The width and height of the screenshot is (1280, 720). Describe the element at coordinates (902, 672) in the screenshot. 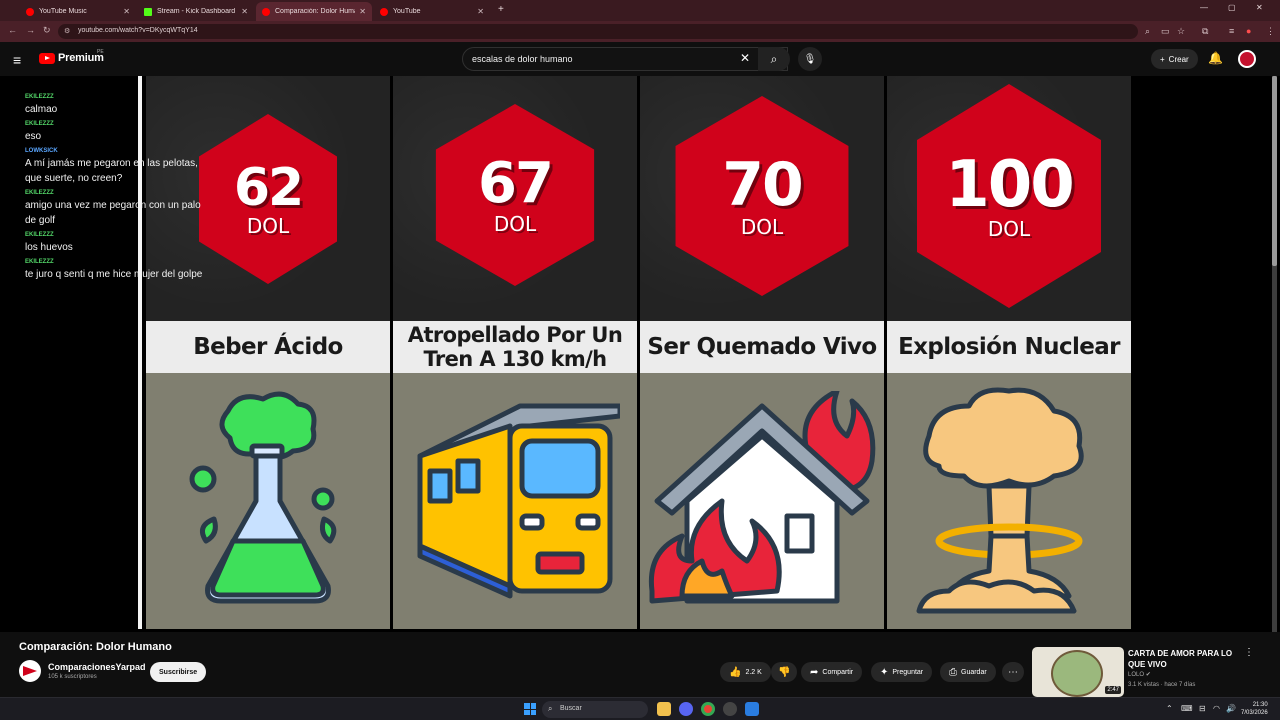

I see `ask-button: ✦ Preguntar` at that location.